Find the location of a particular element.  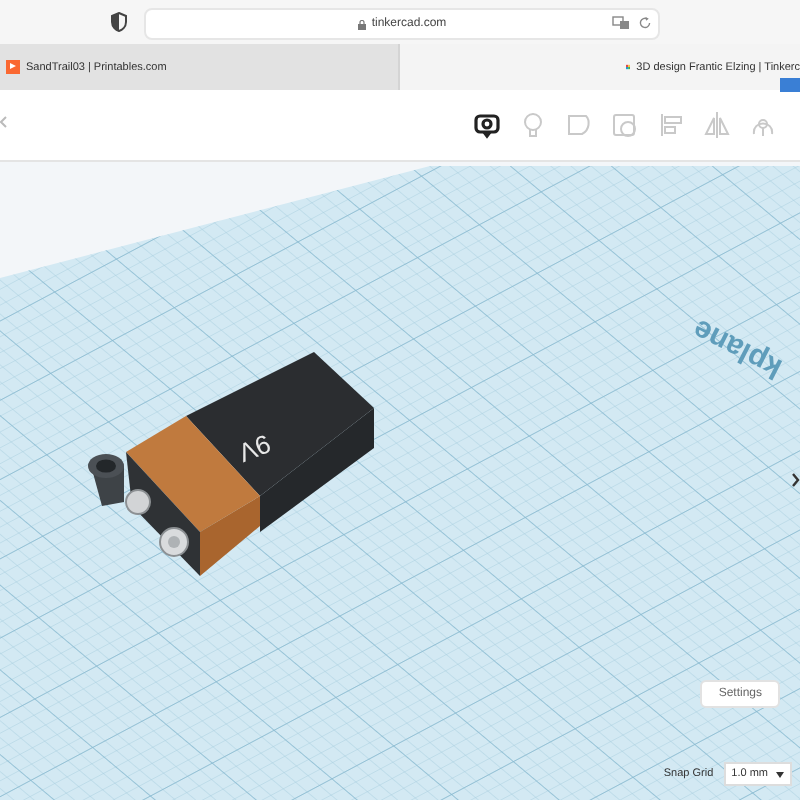

note-tool-icon is located at coordinates (487, 125).